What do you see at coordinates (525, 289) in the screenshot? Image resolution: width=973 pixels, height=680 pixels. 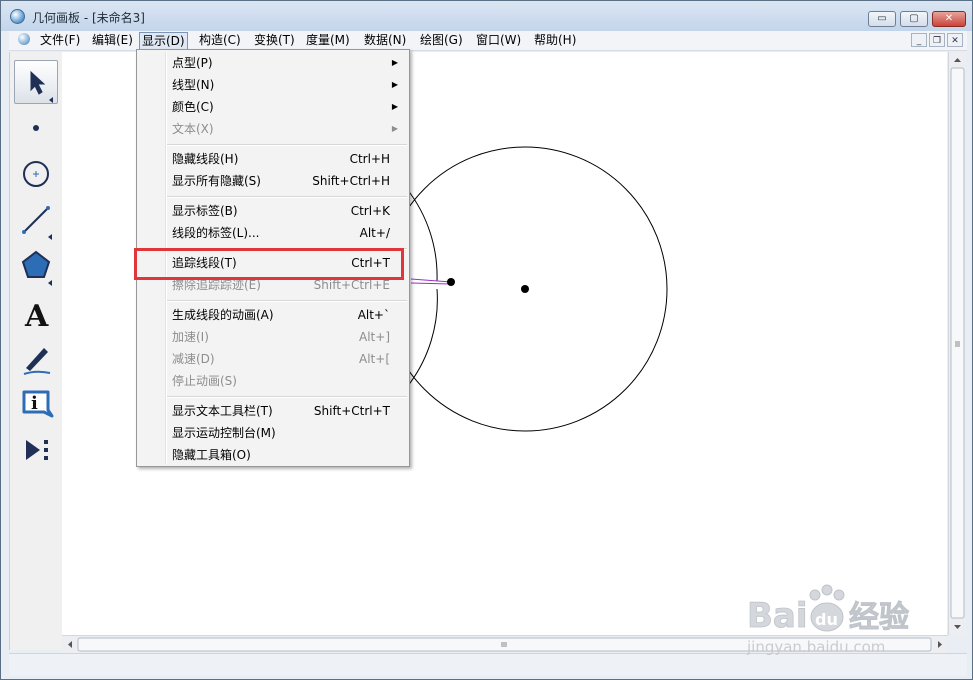 I see `circle-center-point` at bounding box center [525, 289].